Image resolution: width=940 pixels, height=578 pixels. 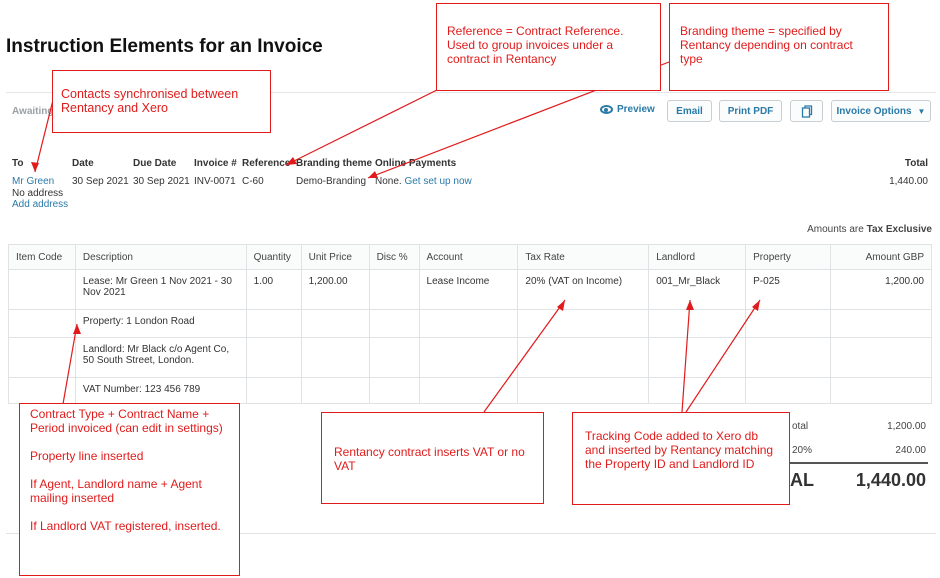 I want to click on arrow-landlord, so click(x=686, y=356).